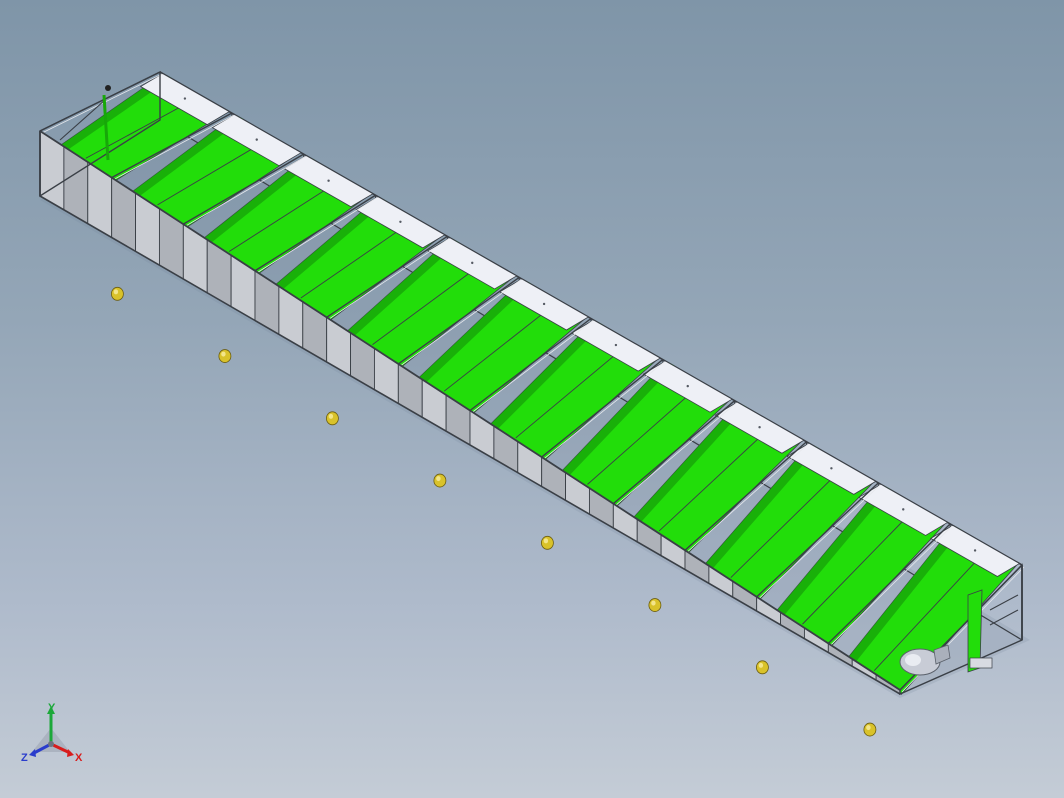 This screenshot has height=798, width=1064. What do you see at coordinates (32, 753) in the screenshot?
I see `triad-z-arrow-icon` at bounding box center [32, 753].